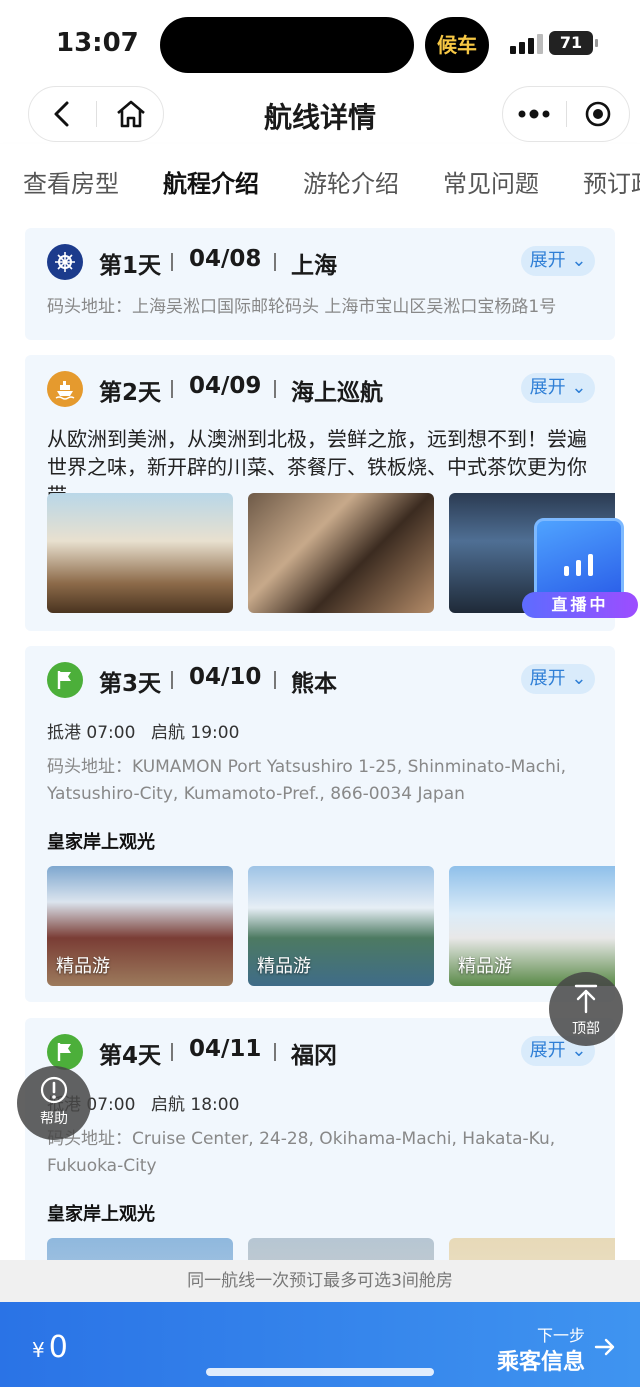 Image resolution: width=640 pixels, height=1387 pixels. I want to click on depart-time: 启航 19:00, so click(195, 733).